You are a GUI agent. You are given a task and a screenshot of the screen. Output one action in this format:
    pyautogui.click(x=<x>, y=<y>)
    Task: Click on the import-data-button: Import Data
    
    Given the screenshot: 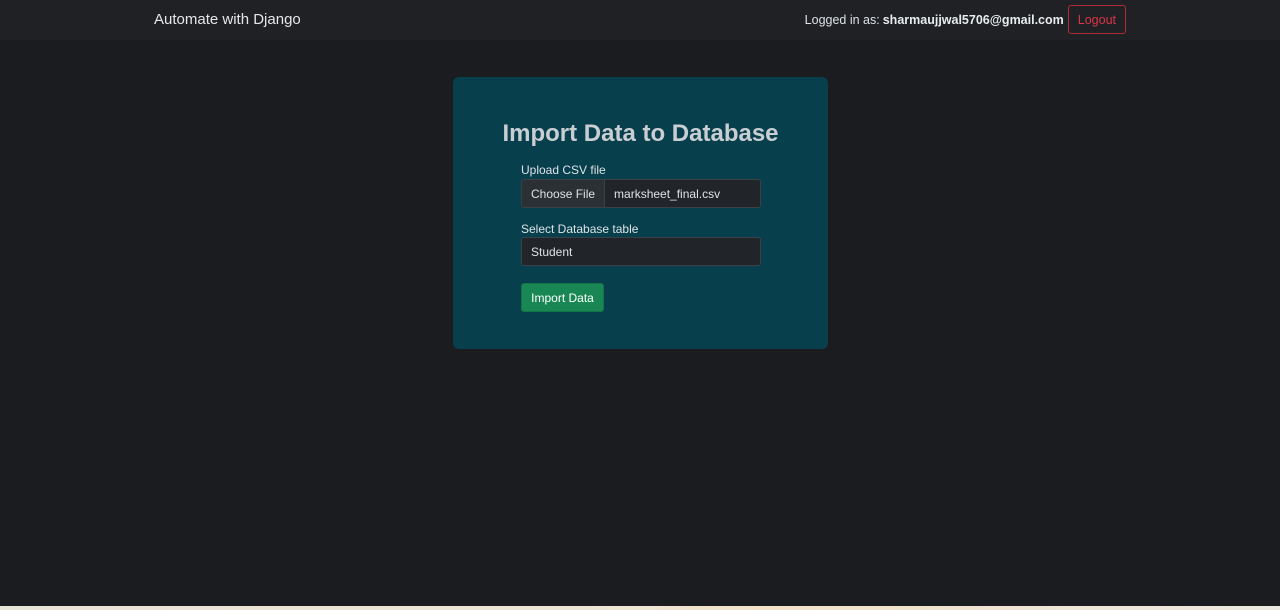 What is the action you would take?
    pyautogui.click(x=562, y=297)
    